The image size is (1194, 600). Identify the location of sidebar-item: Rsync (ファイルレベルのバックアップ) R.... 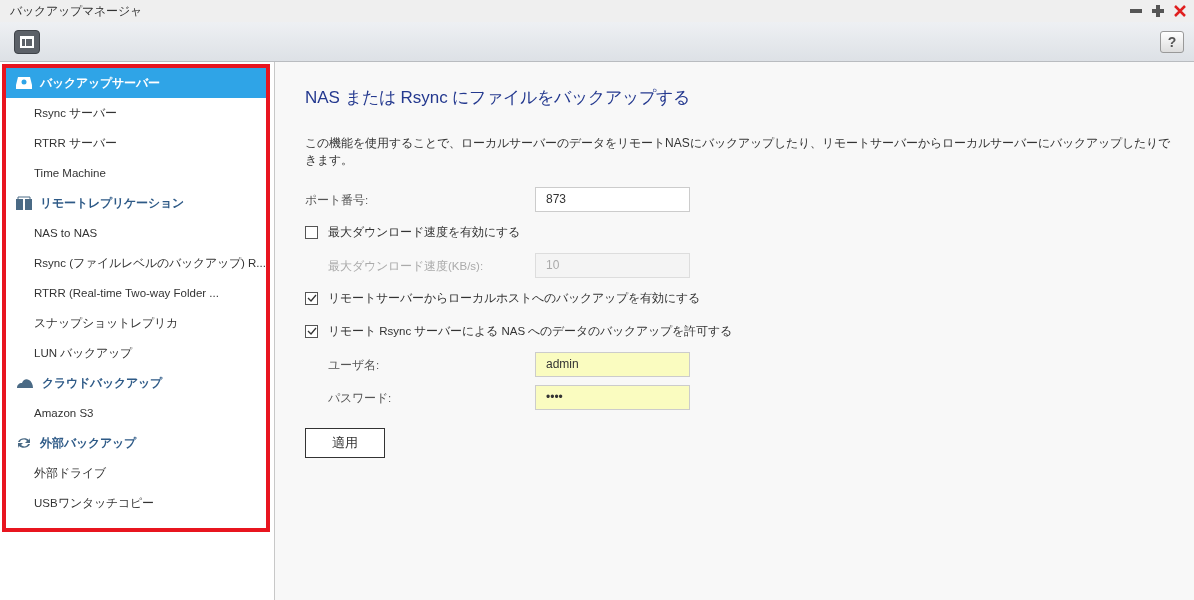
(136, 263).